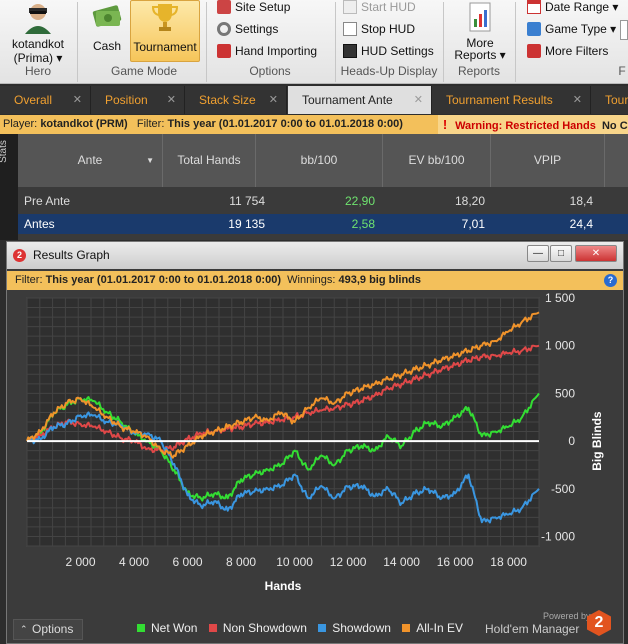  I want to click on start-hud-label: Start HUD, so click(388, 7).